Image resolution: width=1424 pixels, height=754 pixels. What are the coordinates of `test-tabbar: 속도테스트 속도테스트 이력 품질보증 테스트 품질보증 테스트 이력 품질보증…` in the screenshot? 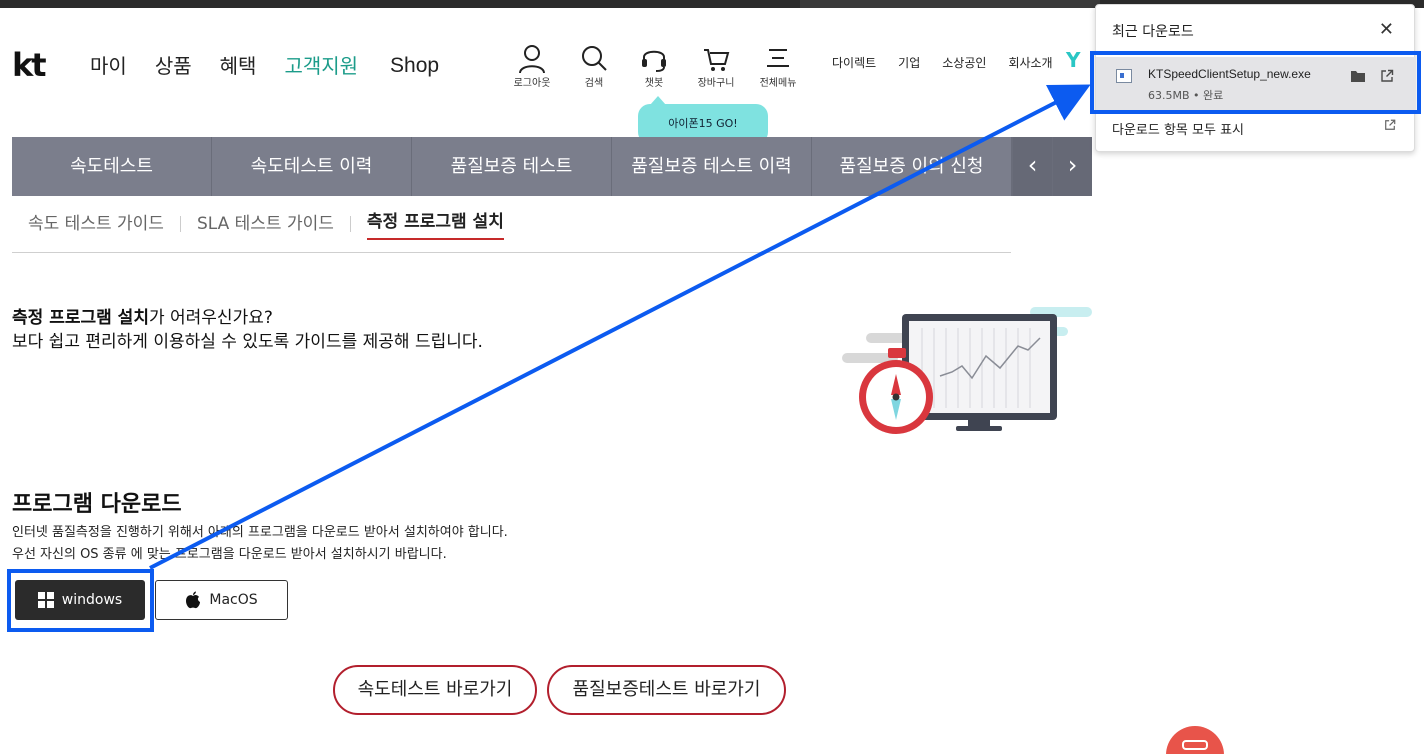 It's located at (552, 166).